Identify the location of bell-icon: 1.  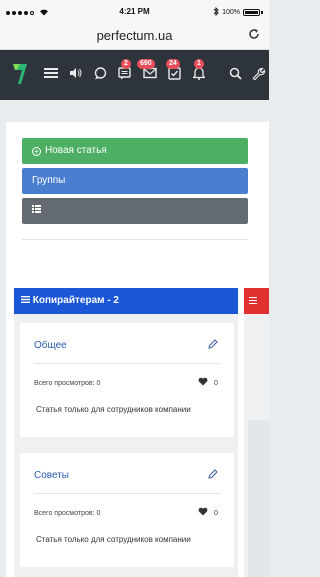
(199, 71).